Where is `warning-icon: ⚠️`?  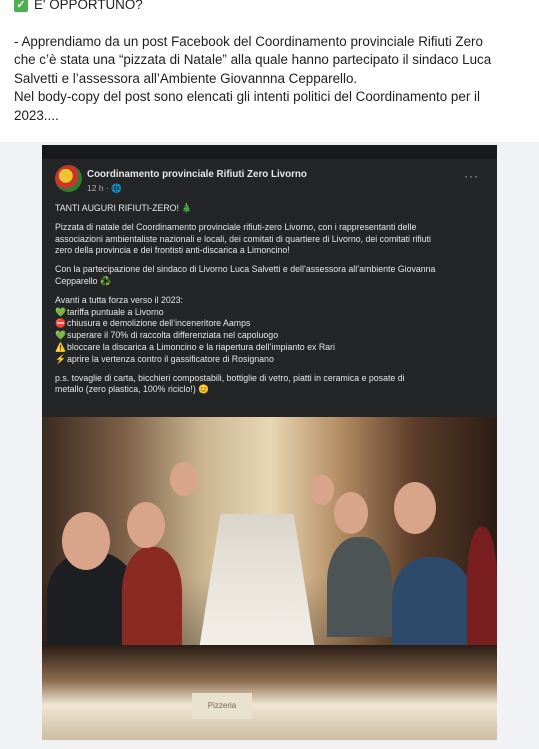 warning-icon: ⚠️ is located at coordinates (60, 346).